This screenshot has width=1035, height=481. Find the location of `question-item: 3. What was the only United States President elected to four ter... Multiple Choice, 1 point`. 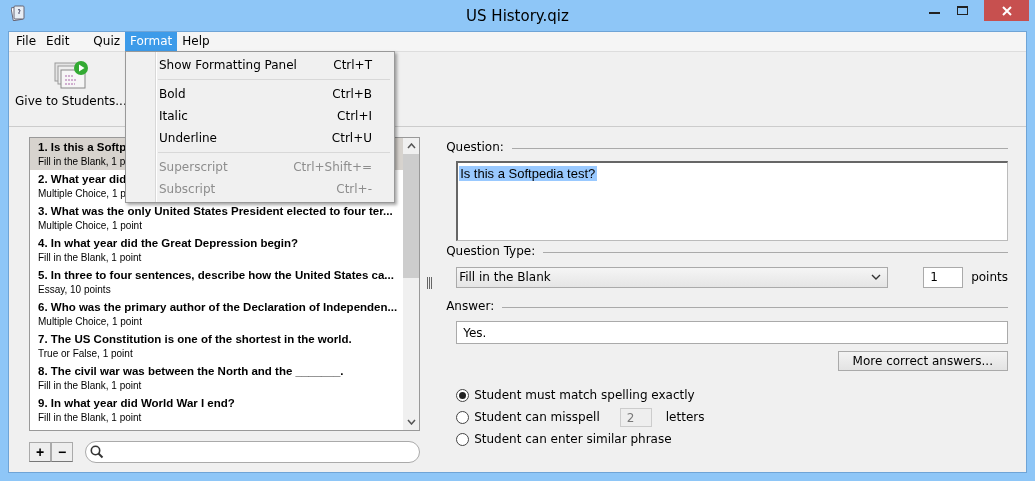

question-item: 3. What was the only United States President elected to four ter... Multiple Choice, 1 point is located at coordinates (217, 218).